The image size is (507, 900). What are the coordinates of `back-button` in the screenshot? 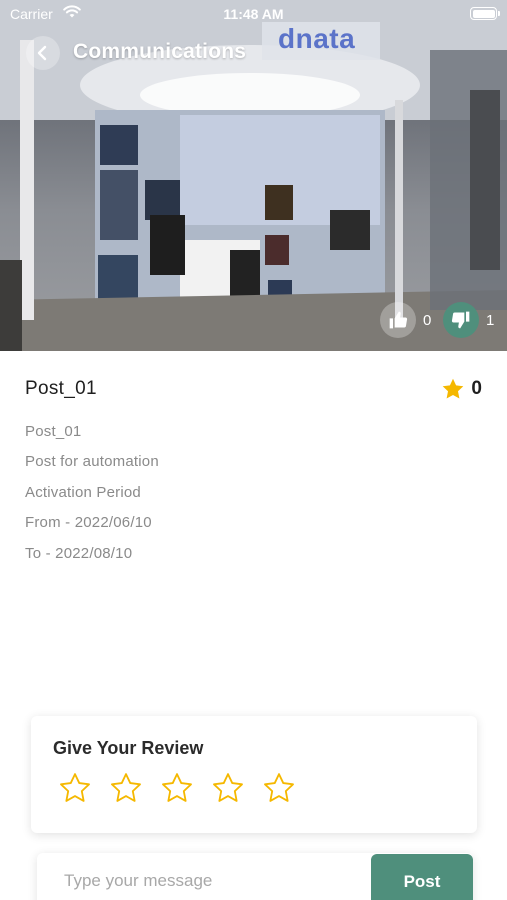 It's located at (43, 53).